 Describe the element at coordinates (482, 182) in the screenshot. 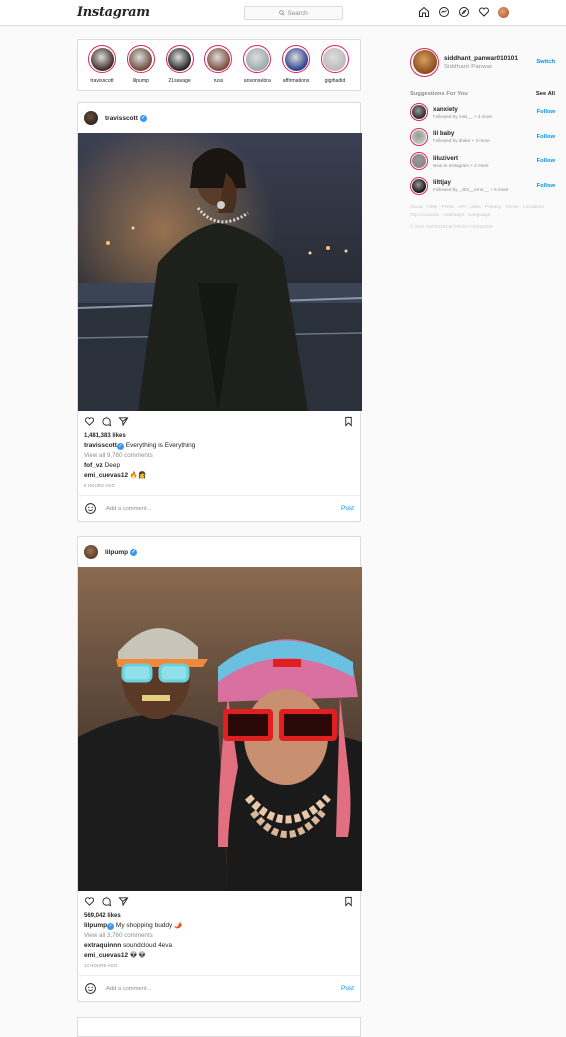

I see `suggestion-username: lilttjay` at that location.